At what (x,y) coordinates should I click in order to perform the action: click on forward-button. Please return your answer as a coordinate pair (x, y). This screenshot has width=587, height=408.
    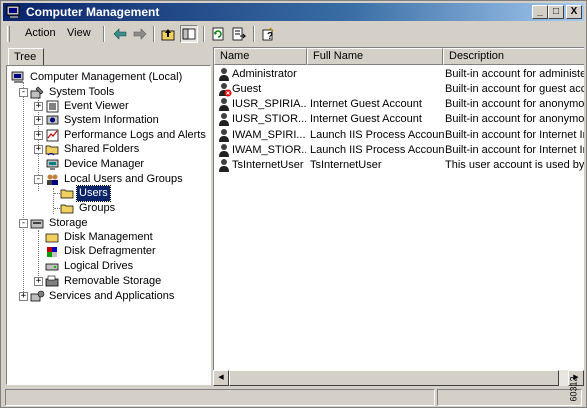
    Looking at the image, I should click on (140, 34).